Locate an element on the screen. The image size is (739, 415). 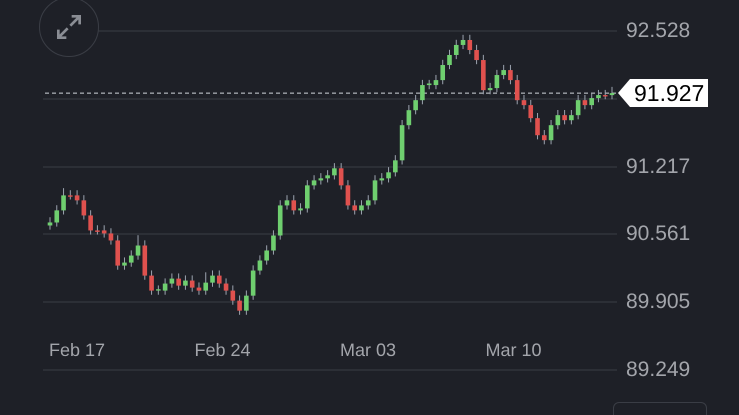
date-label: Feb 24 is located at coordinates (222, 350).